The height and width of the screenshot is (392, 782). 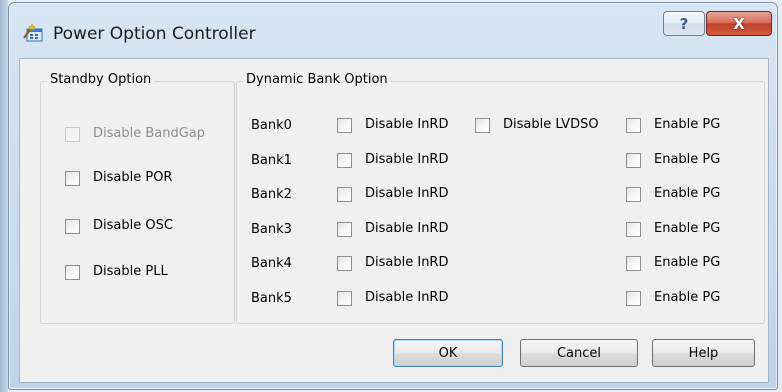 I want to click on dynamic-bank-option-legend: Dynamic Bank Option, so click(x=317, y=79).